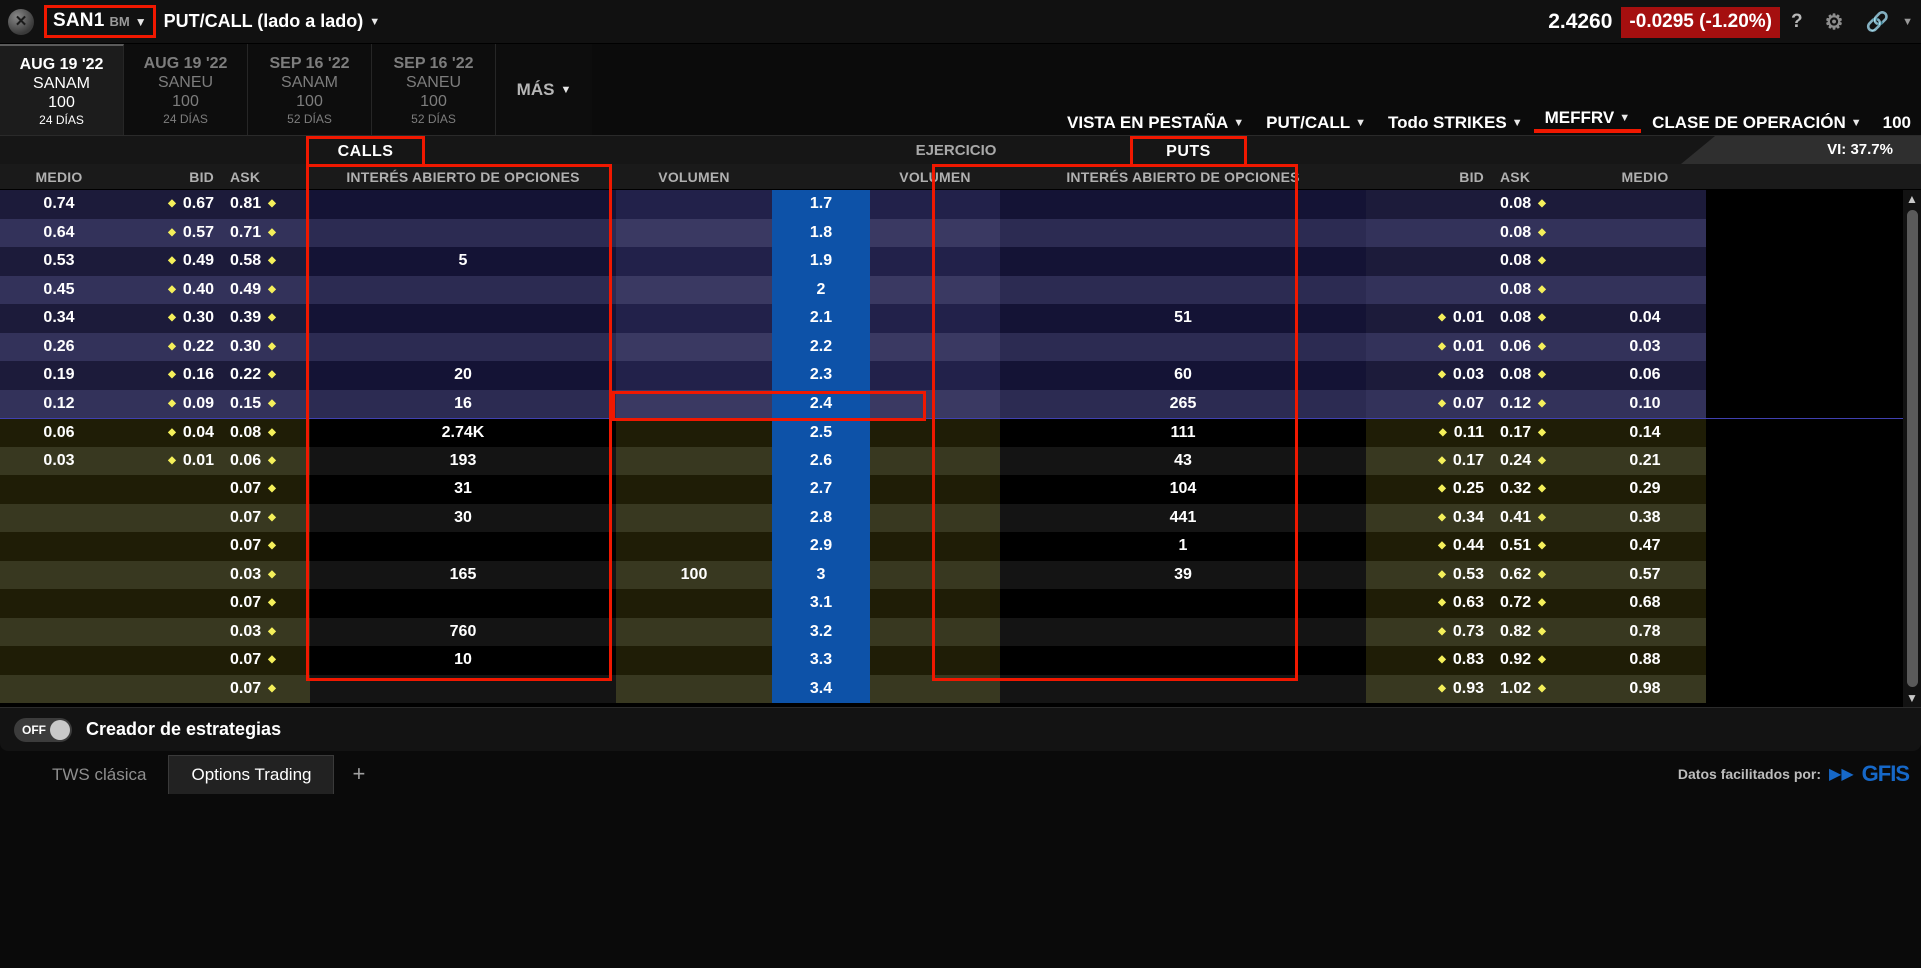 The height and width of the screenshot is (968, 1921). Describe the element at coordinates (821, 346) in the screenshot. I see `cell-strike: 2.2` at that location.